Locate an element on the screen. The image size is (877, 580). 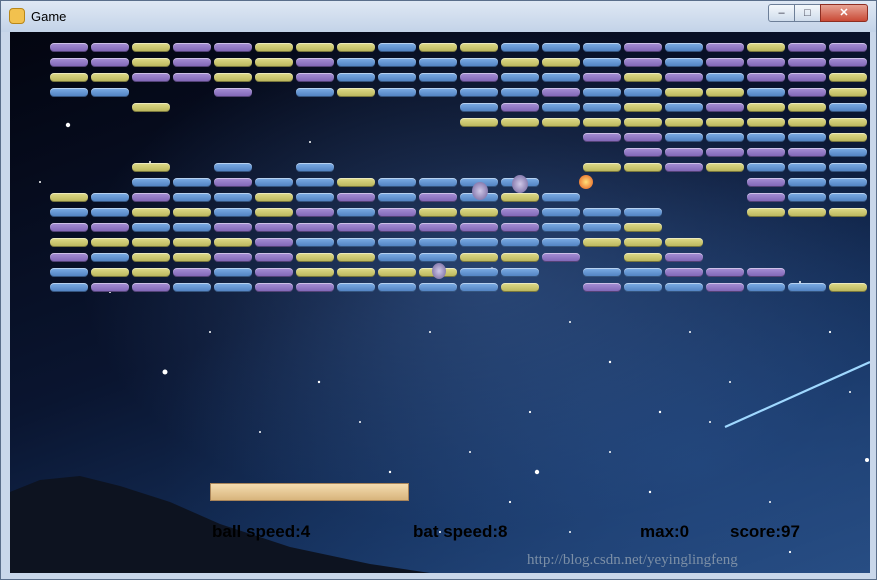
max-label: max:0 is located at coordinates (665, 531).